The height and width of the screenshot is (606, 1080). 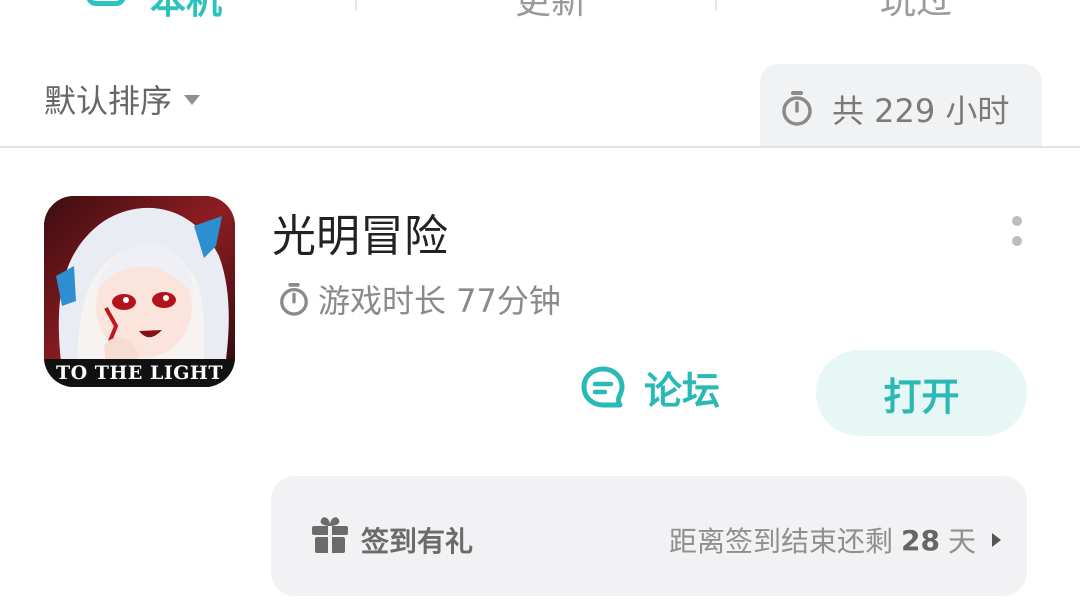 I want to click on divider, so click(x=540, y=147).